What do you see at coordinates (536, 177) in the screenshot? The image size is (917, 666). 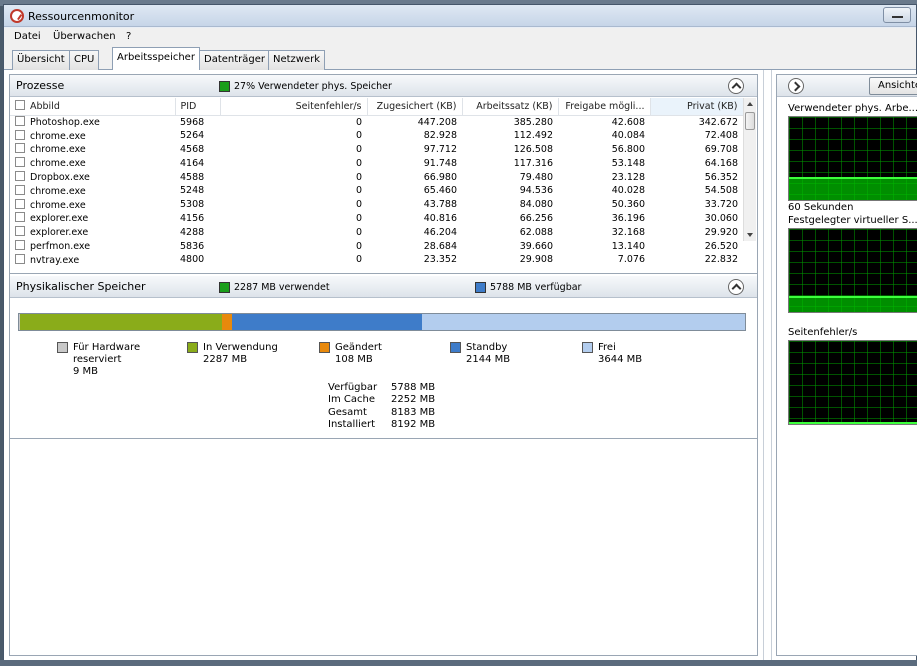 I see `cell-4: 79.480` at bounding box center [536, 177].